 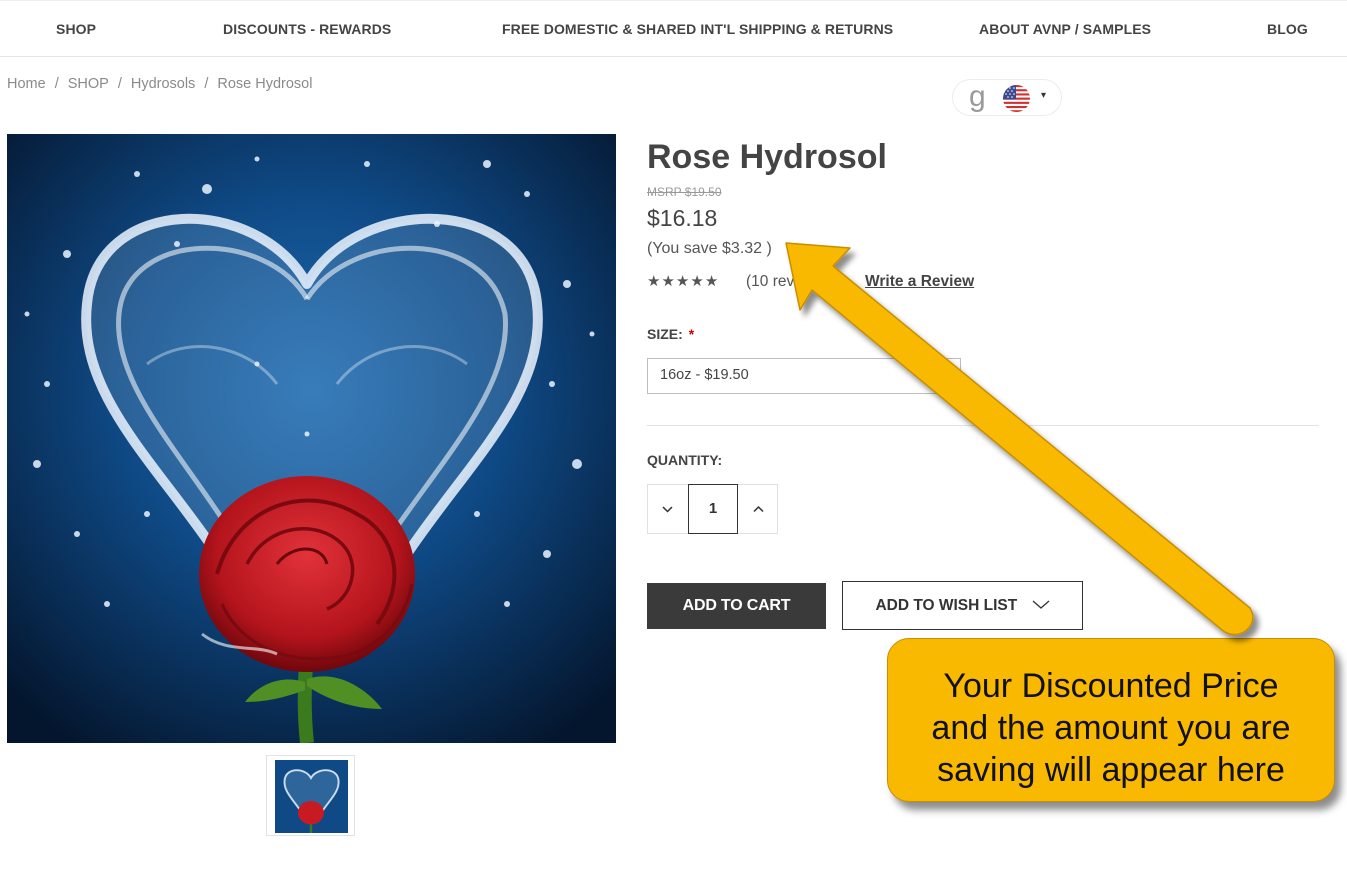 What do you see at coordinates (946, 605) in the screenshot?
I see `add-to-wishlist-label: ADD TO WISH LIST` at bounding box center [946, 605].